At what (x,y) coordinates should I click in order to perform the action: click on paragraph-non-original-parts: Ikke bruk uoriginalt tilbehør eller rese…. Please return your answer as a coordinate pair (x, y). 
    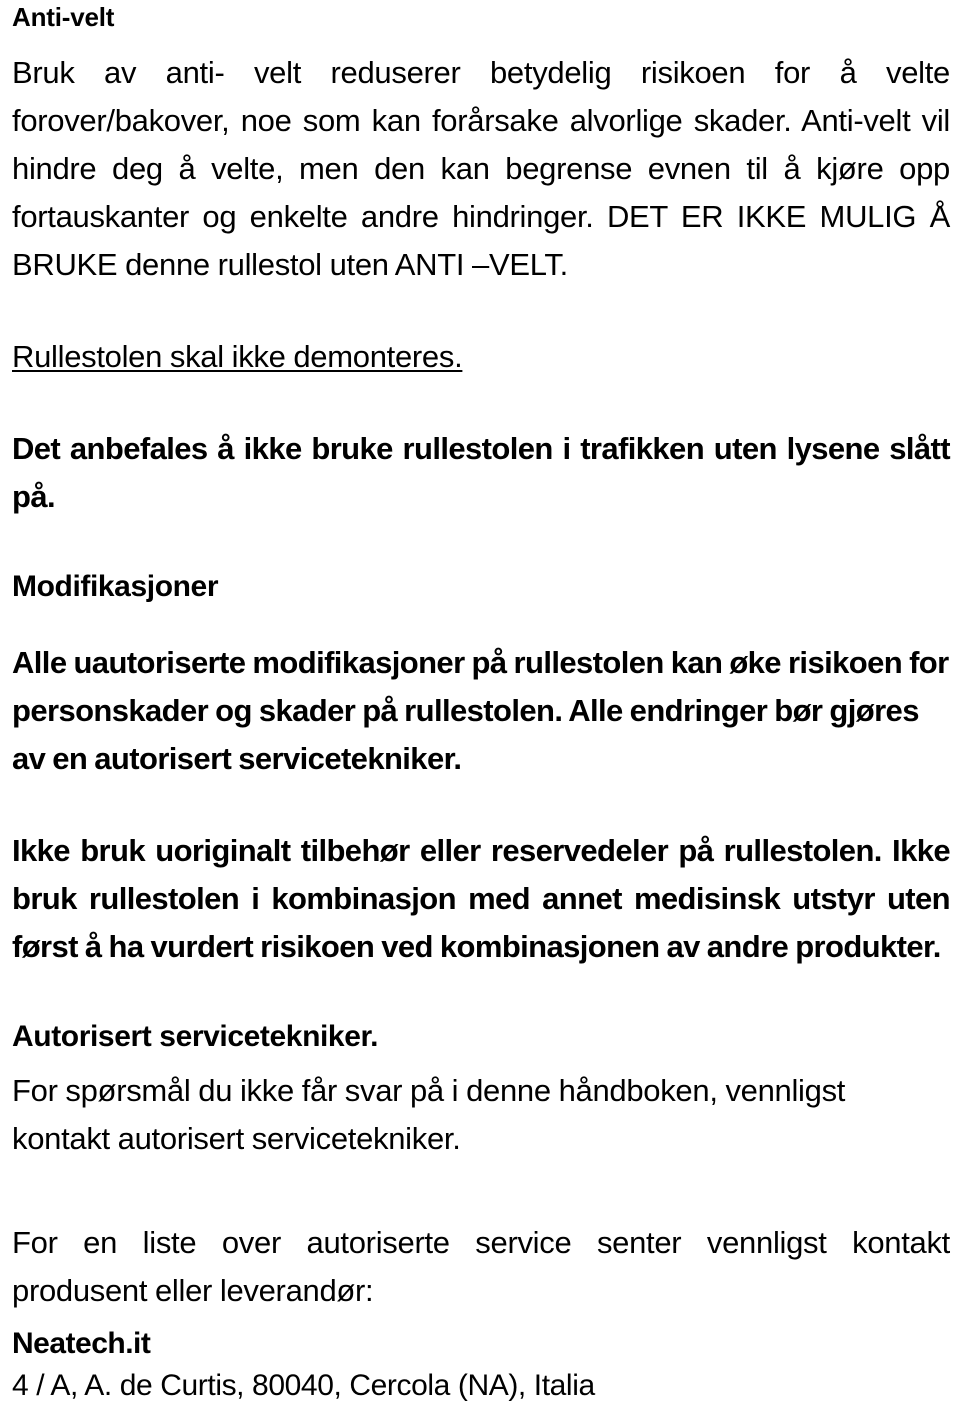
    Looking at the image, I should click on (481, 899).